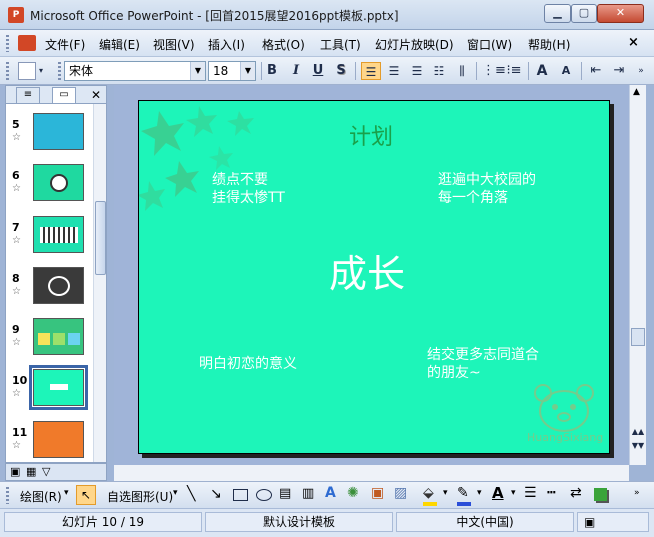  I want to click on menu-view: 视图(V), so click(174, 44).